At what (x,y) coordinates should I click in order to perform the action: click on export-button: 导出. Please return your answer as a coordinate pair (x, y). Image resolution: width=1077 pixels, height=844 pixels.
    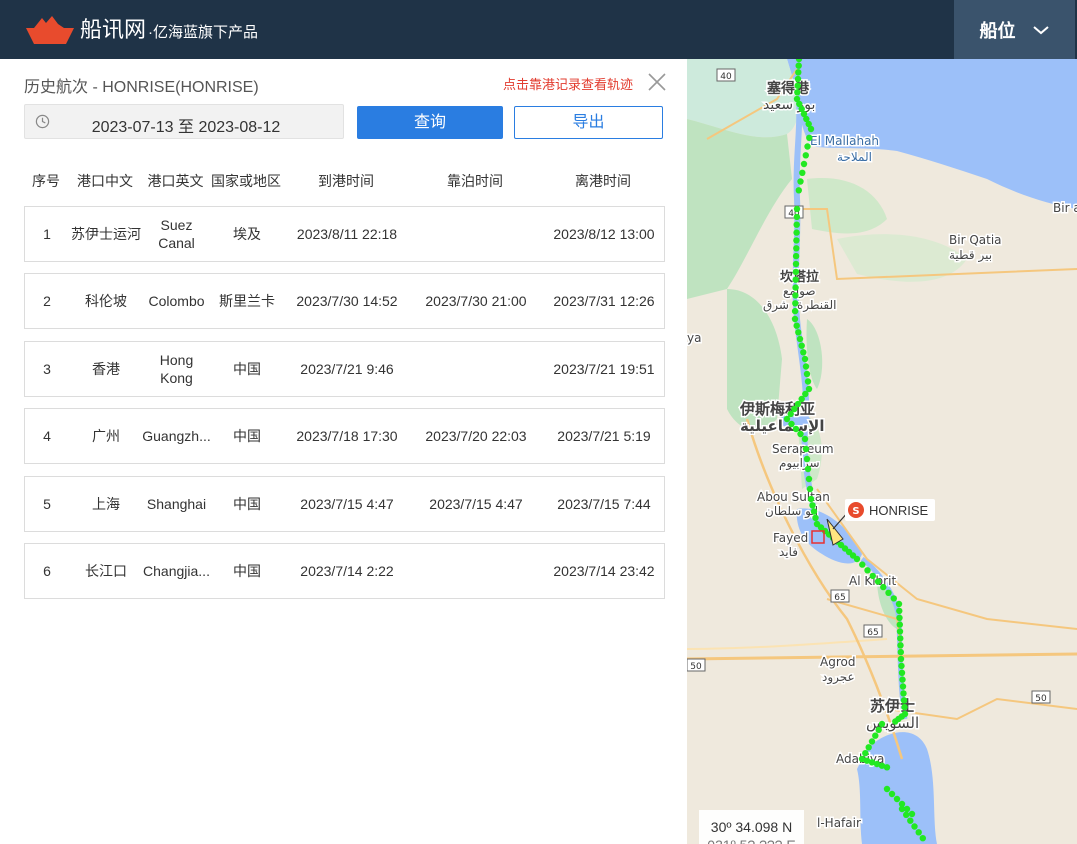
    Looking at the image, I should click on (588, 122).